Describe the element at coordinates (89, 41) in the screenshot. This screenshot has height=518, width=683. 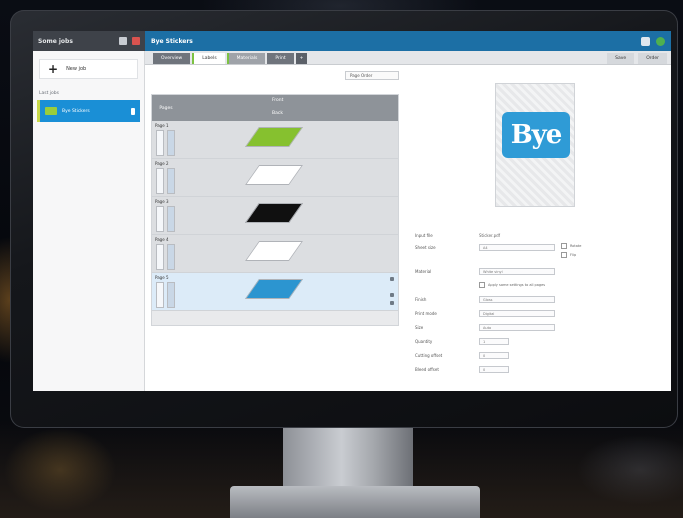
I see `sidebar-header: Some jobs` at that location.